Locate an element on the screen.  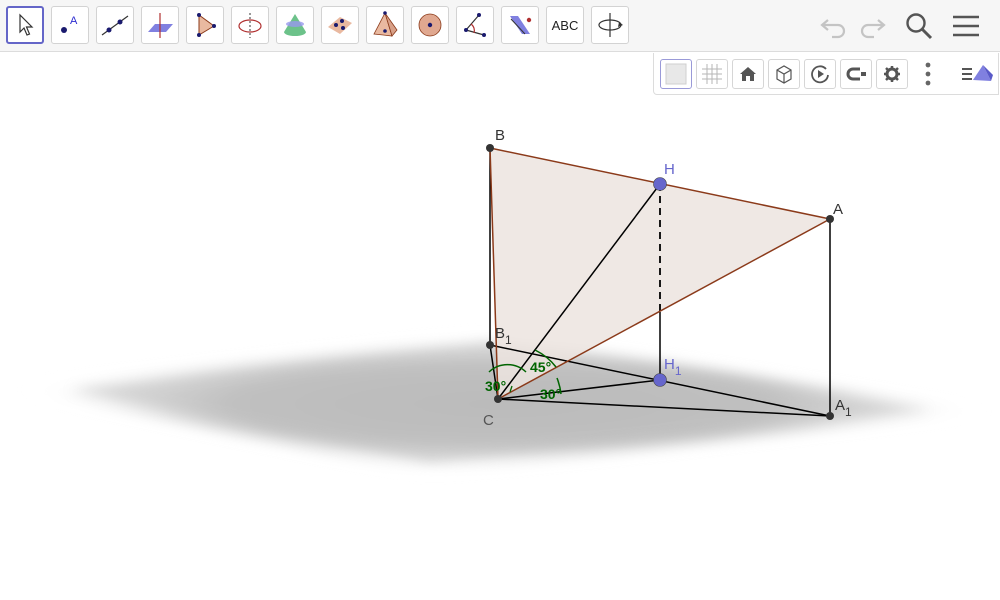
point-c is located at coordinates (498, 399).